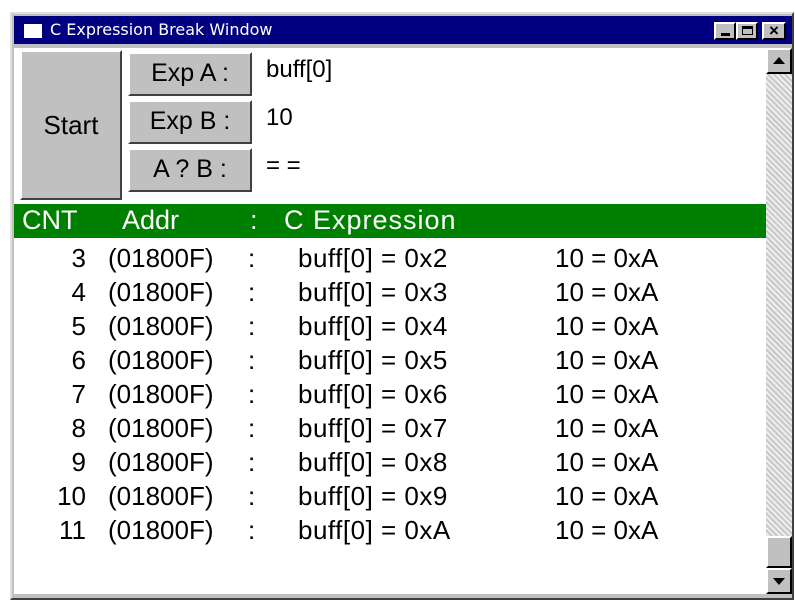  I want to click on list-row: 3 (01800F) : buff[0] = 0x2 10 = 0xA, so click(390, 258).